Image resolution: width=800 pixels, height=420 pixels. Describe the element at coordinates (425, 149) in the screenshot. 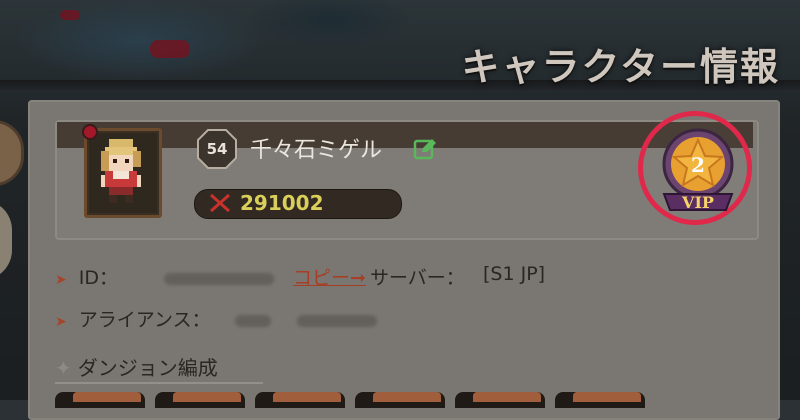

I see `edit-icon` at that location.